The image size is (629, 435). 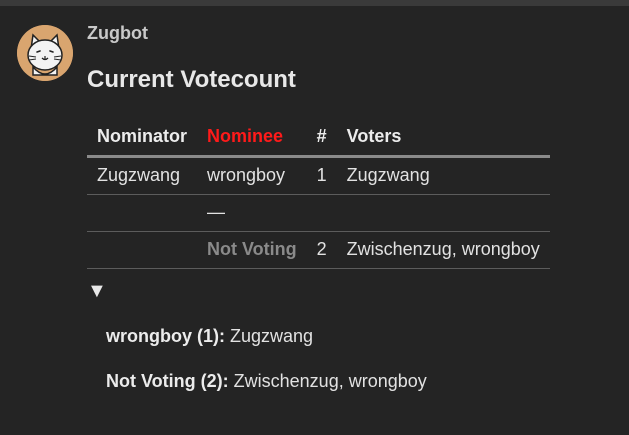 I want to click on summary-label: Not Voting (2):, so click(x=167, y=381).